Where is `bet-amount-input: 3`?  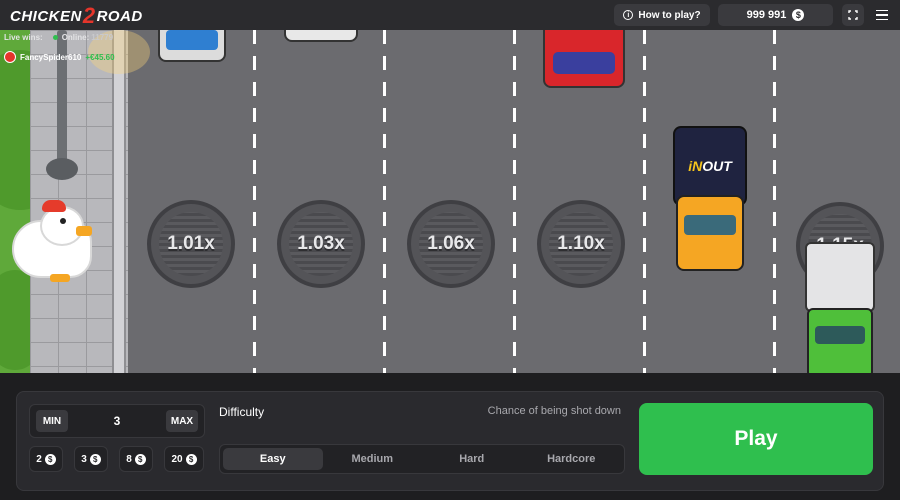
bet-amount-input: 3 is located at coordinates (117, 421).